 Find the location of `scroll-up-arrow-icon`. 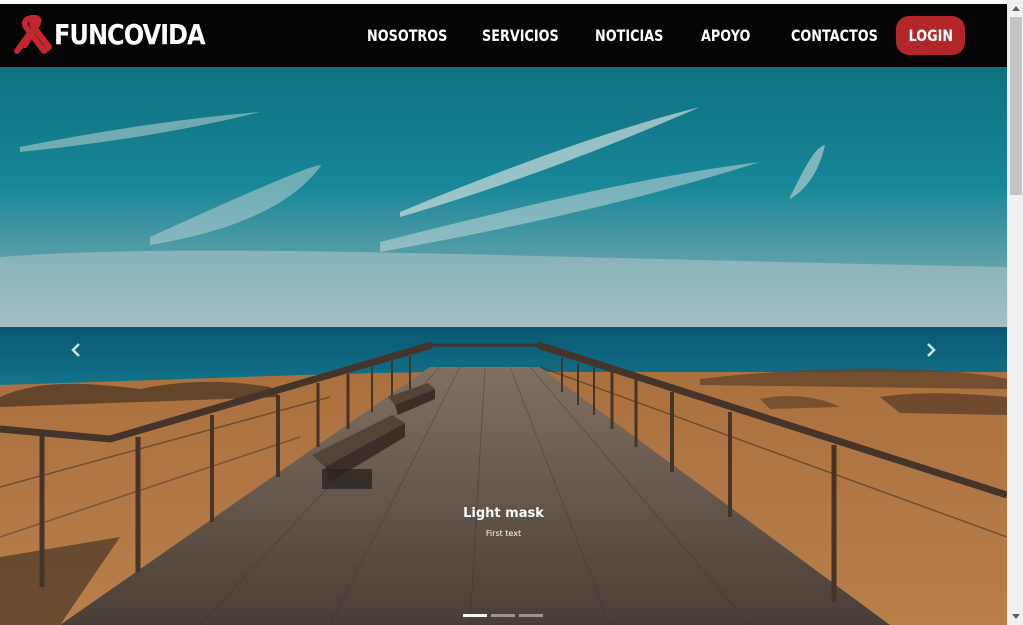

scroll-up-arrow-icon is located at coordinates (1015, 8).